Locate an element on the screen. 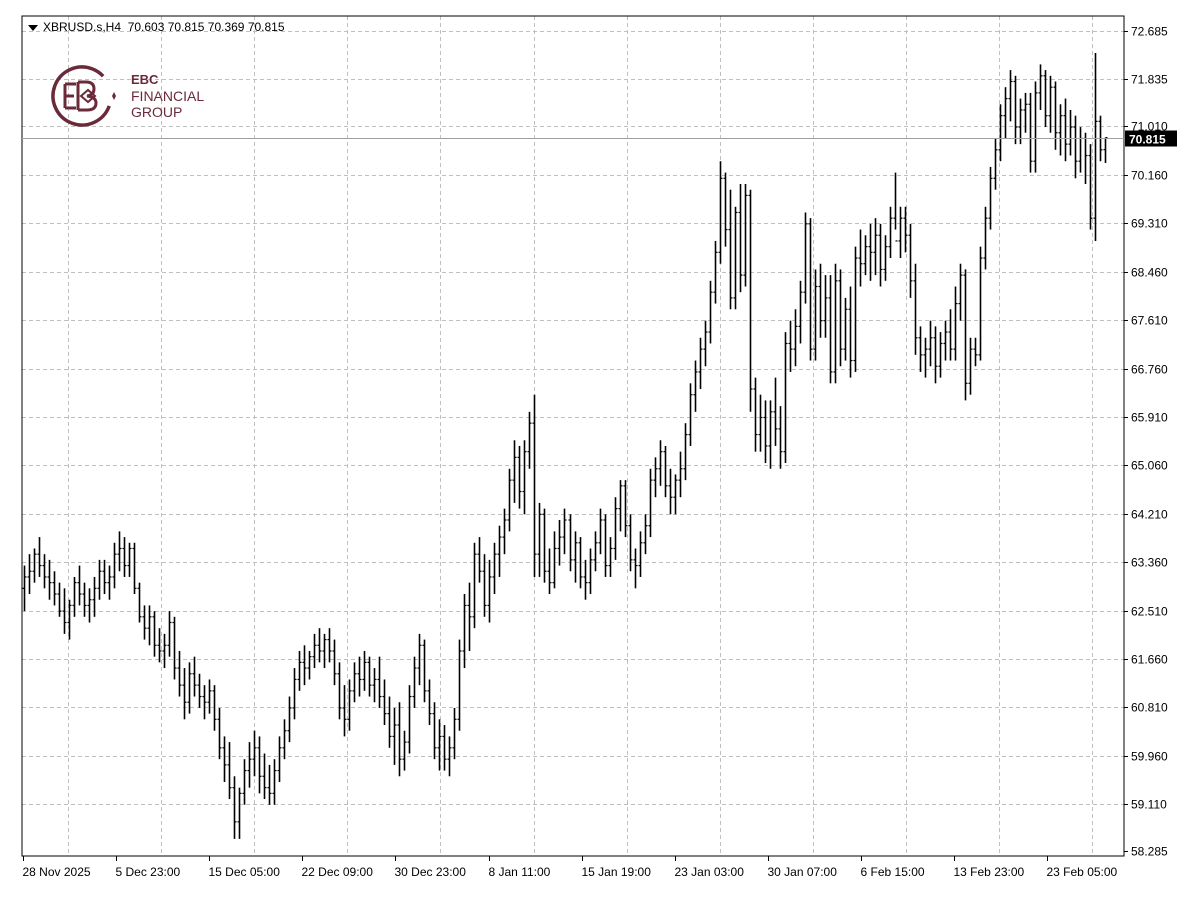 This screenshot has height=901, width=1200. dropdown-triangle-icon is located at coordinates (33, 27).